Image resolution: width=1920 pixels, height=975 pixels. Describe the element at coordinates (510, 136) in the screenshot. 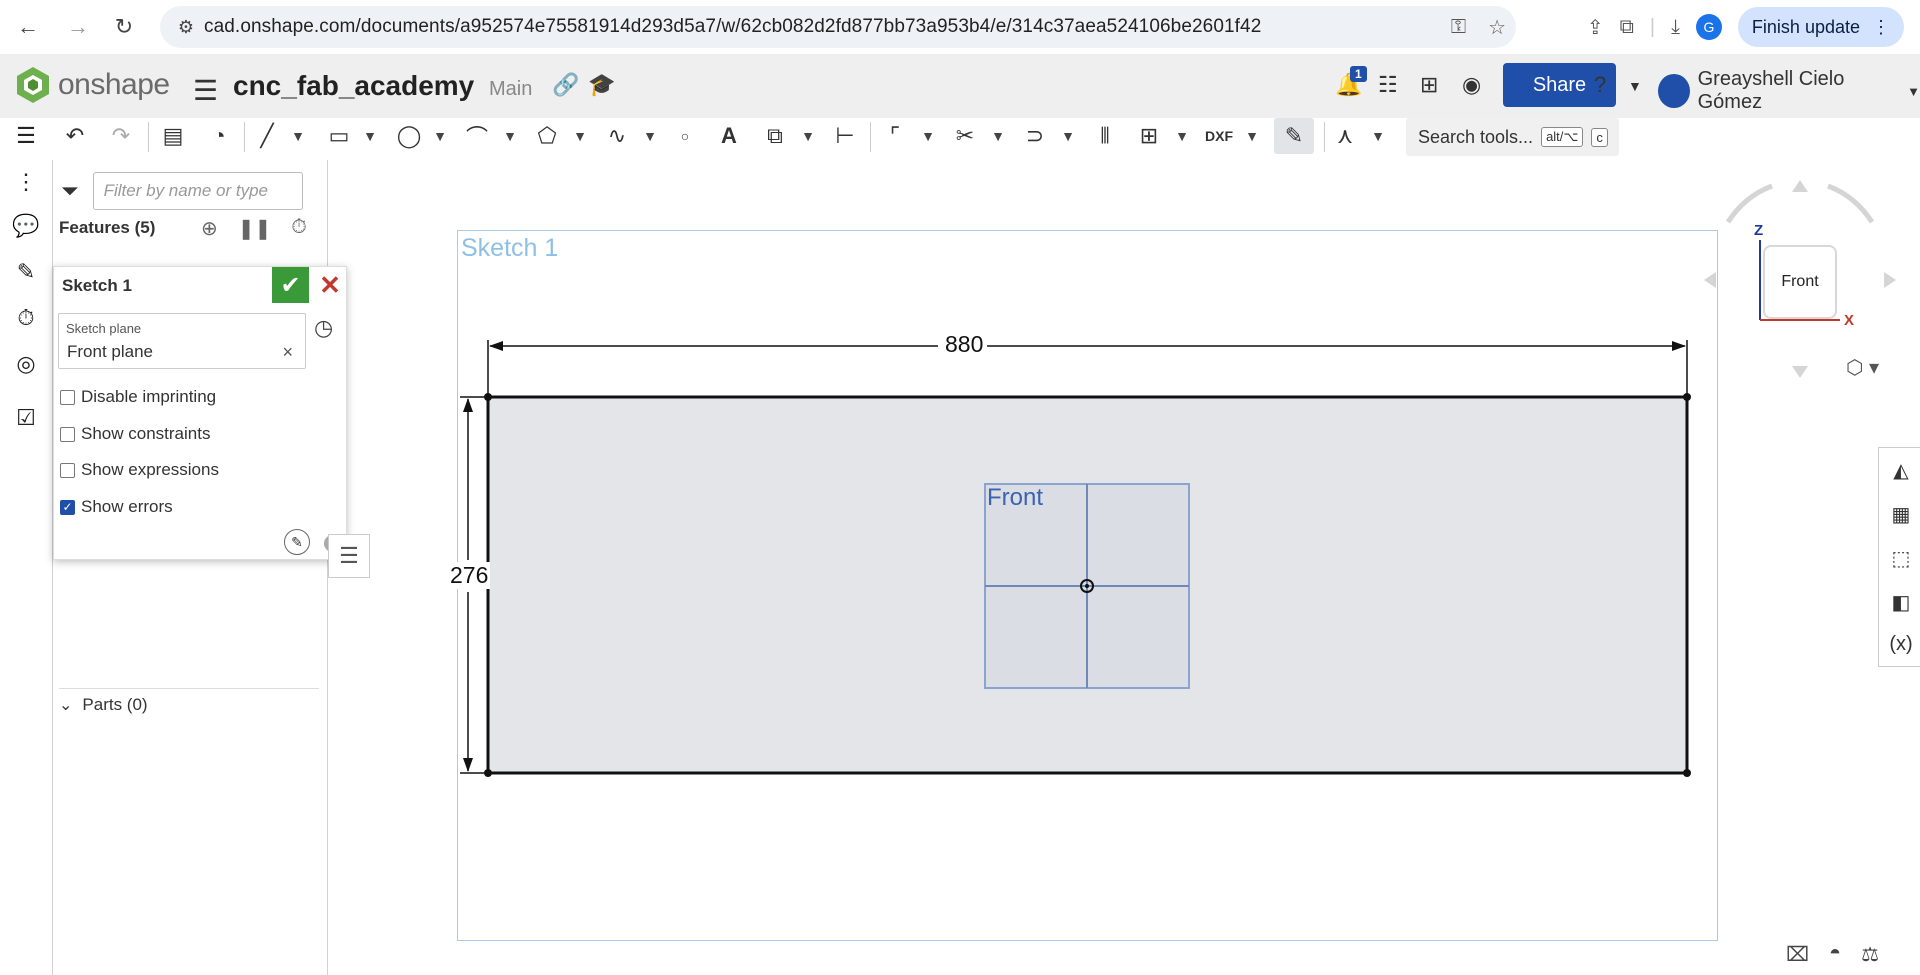

I see `arc-caret-icon: ▼` at that location.